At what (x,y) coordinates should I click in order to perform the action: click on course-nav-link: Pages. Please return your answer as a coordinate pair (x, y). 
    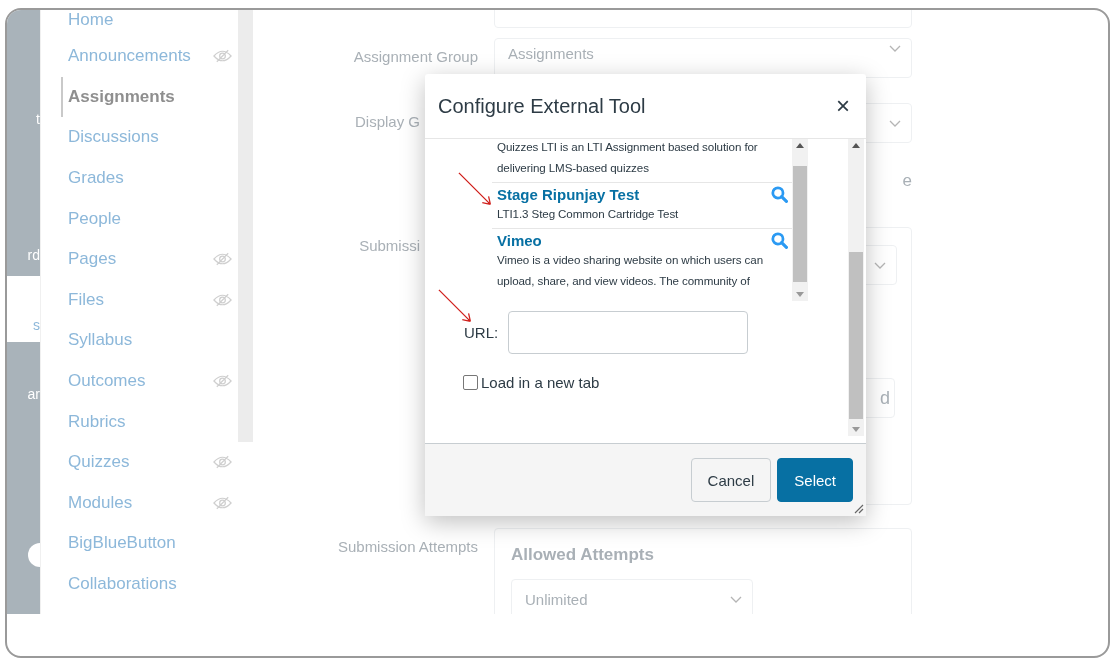
    Looking at the image, I should click on (92, 259).